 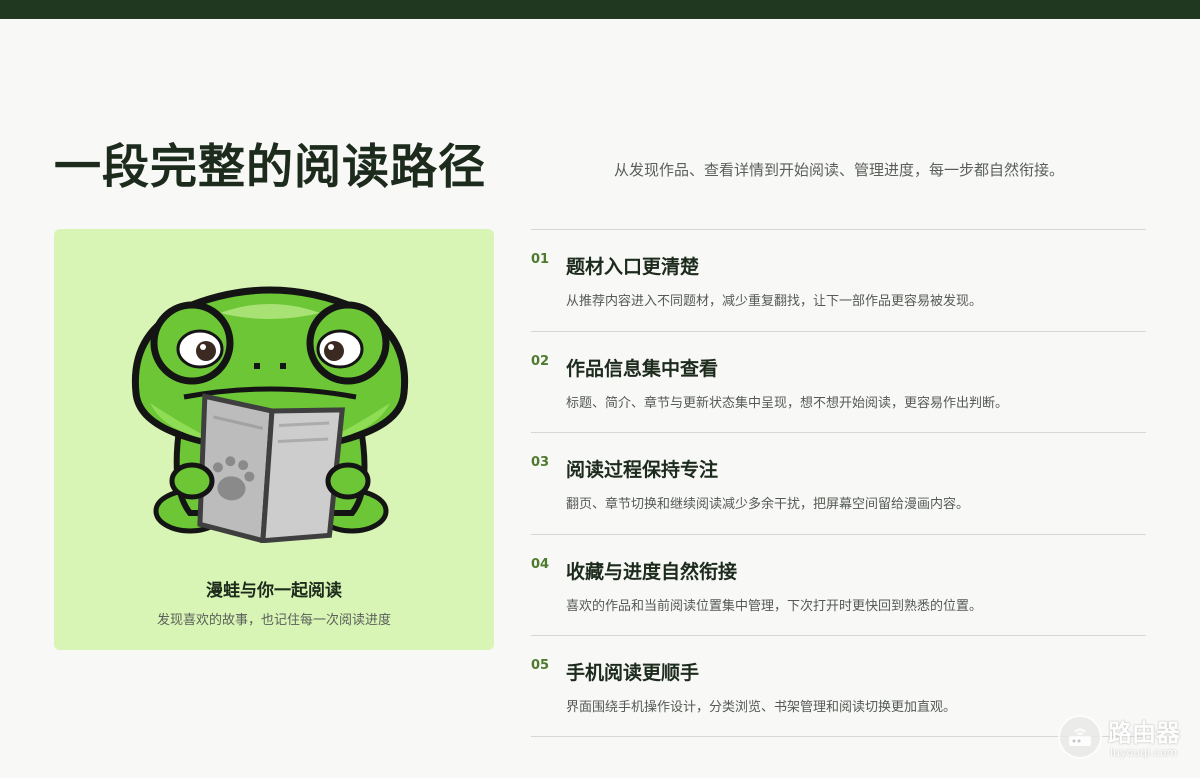 I want to click on feature-number: 03, so click(x=540, y=463).